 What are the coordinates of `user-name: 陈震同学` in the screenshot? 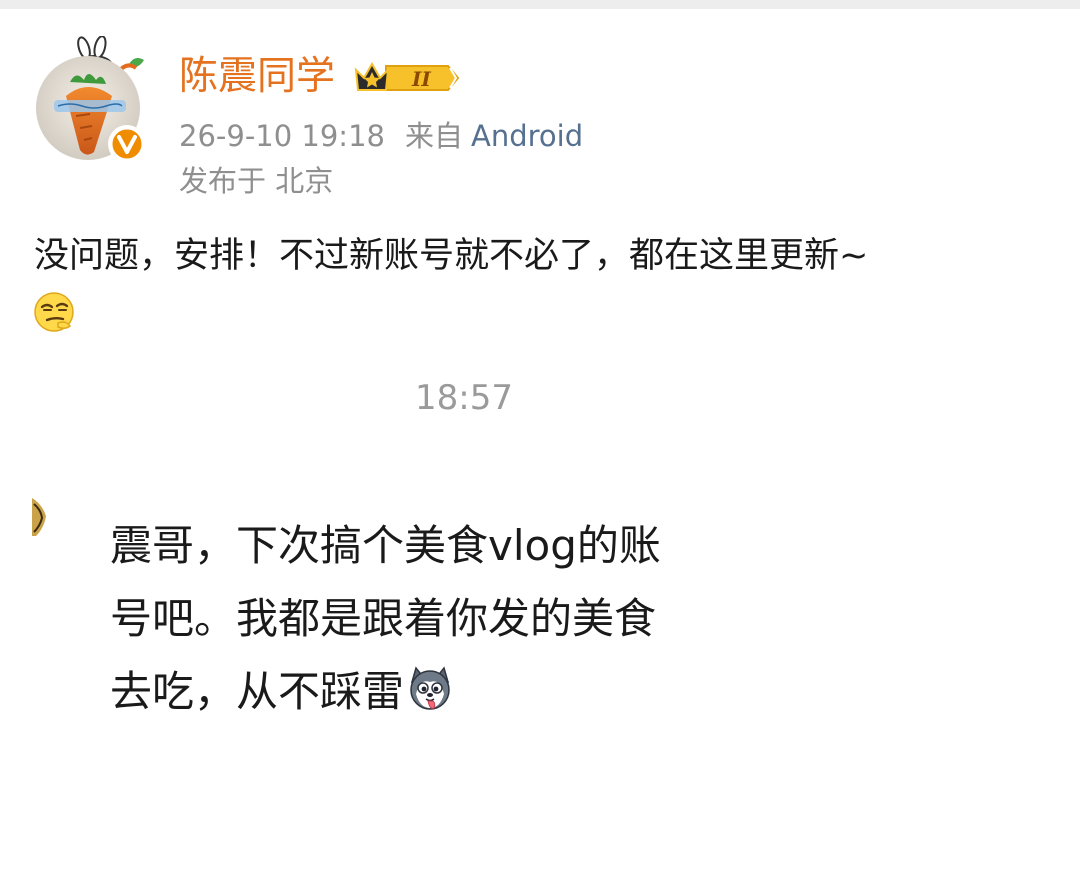 It's located at (257, 77).